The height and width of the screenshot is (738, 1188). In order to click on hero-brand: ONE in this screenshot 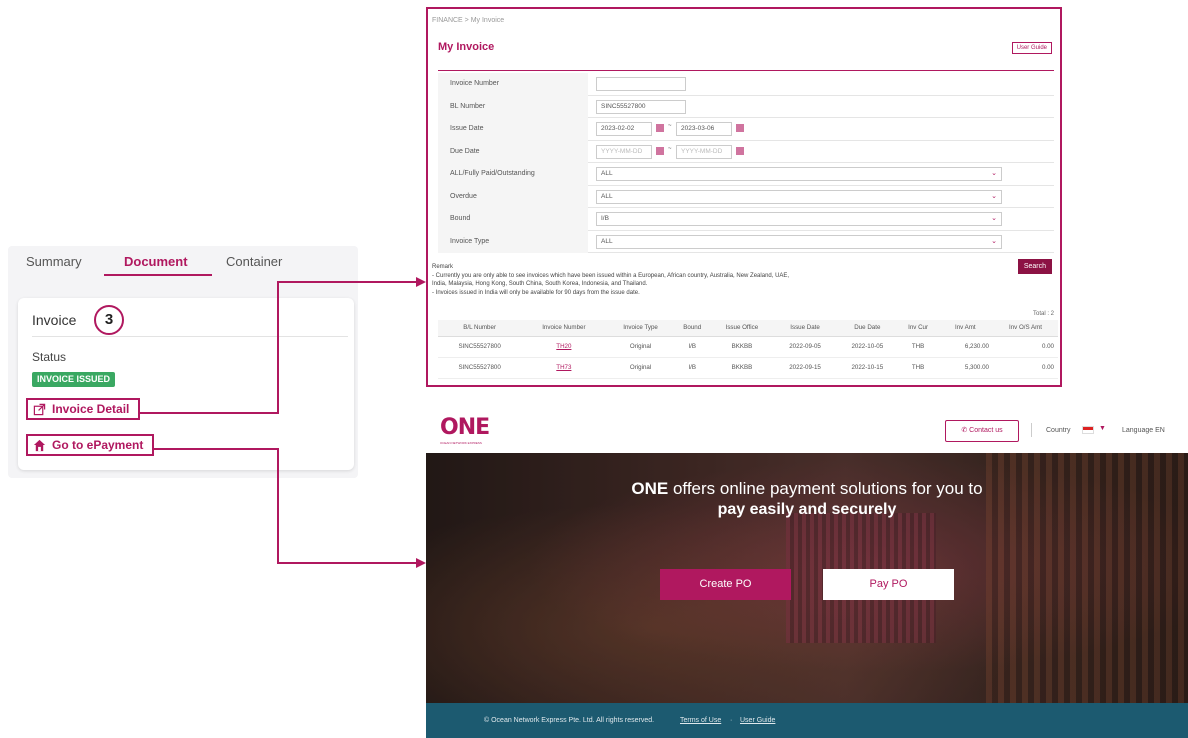, I will do `click(650, 488)`.